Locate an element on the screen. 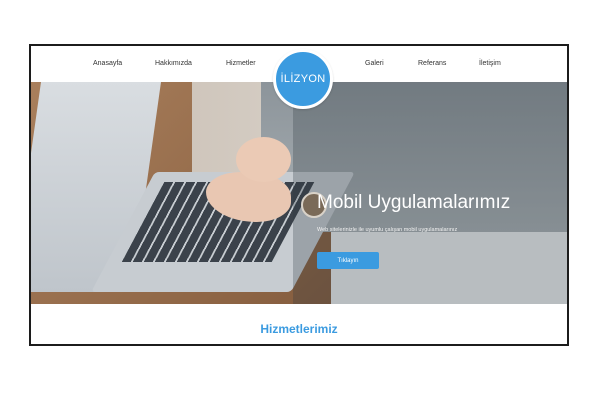  nav-item-anasayfa: Anasayfa is located at coordinates (107, 63).